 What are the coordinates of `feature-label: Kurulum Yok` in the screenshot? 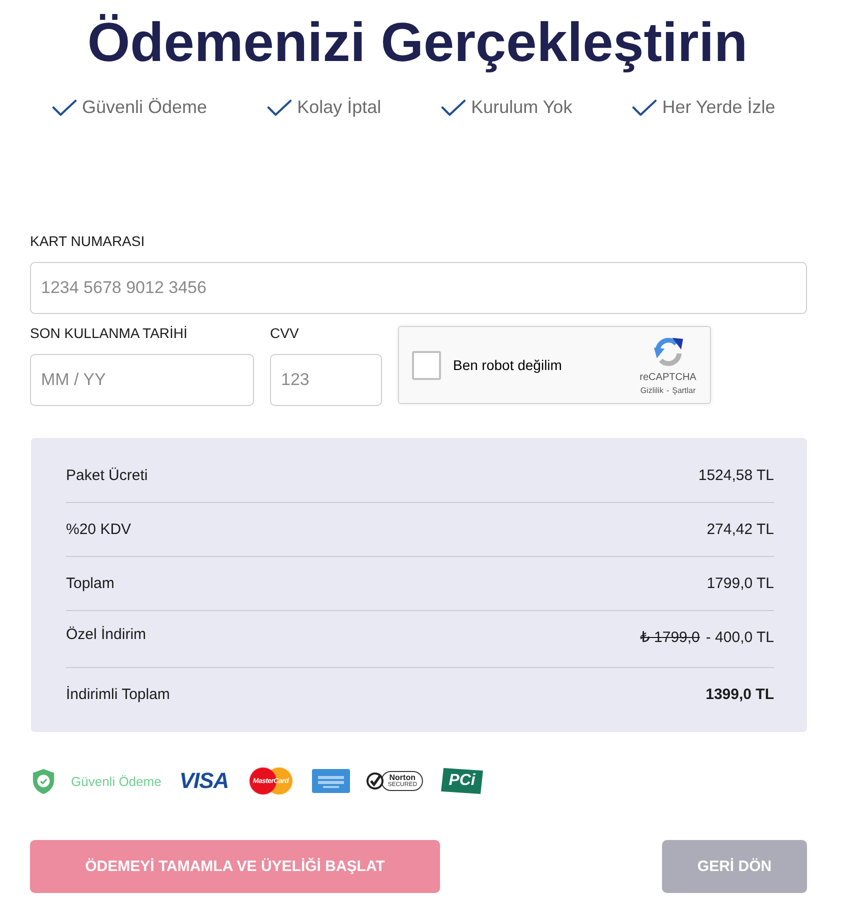 It's located at (521, 107).